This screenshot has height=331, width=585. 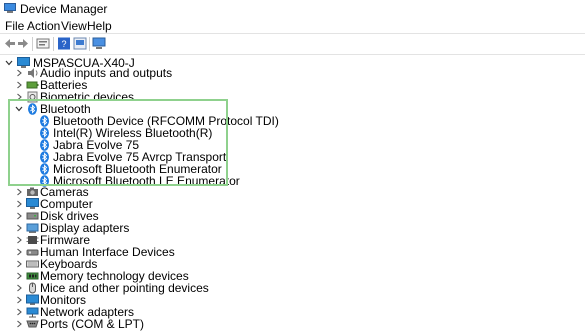 What do you see at coordinates (64, 9) in the screenshot?
I see `window-title: Device Manager` at bounding box center [64, 9].